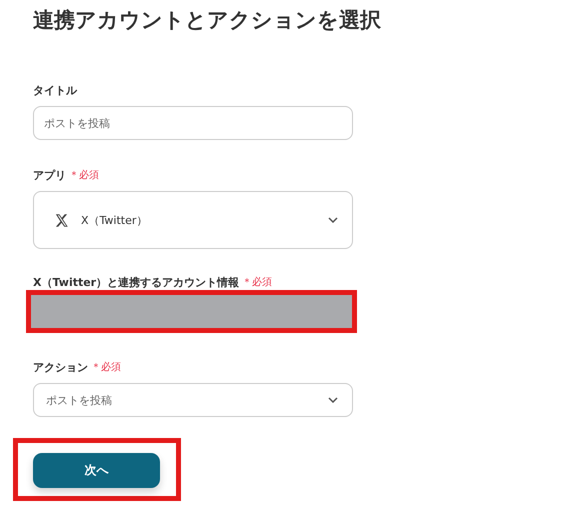  I want to click on field-label: タイトル, so click(55, 90).